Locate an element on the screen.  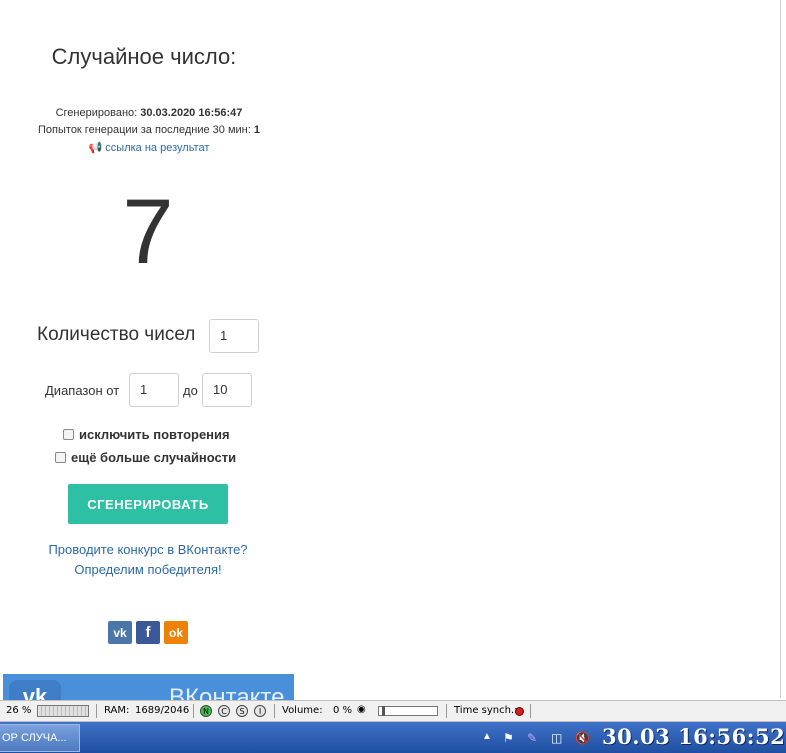
exclude-repeats-option: исключить повторения is located at coordinates (146, 434).